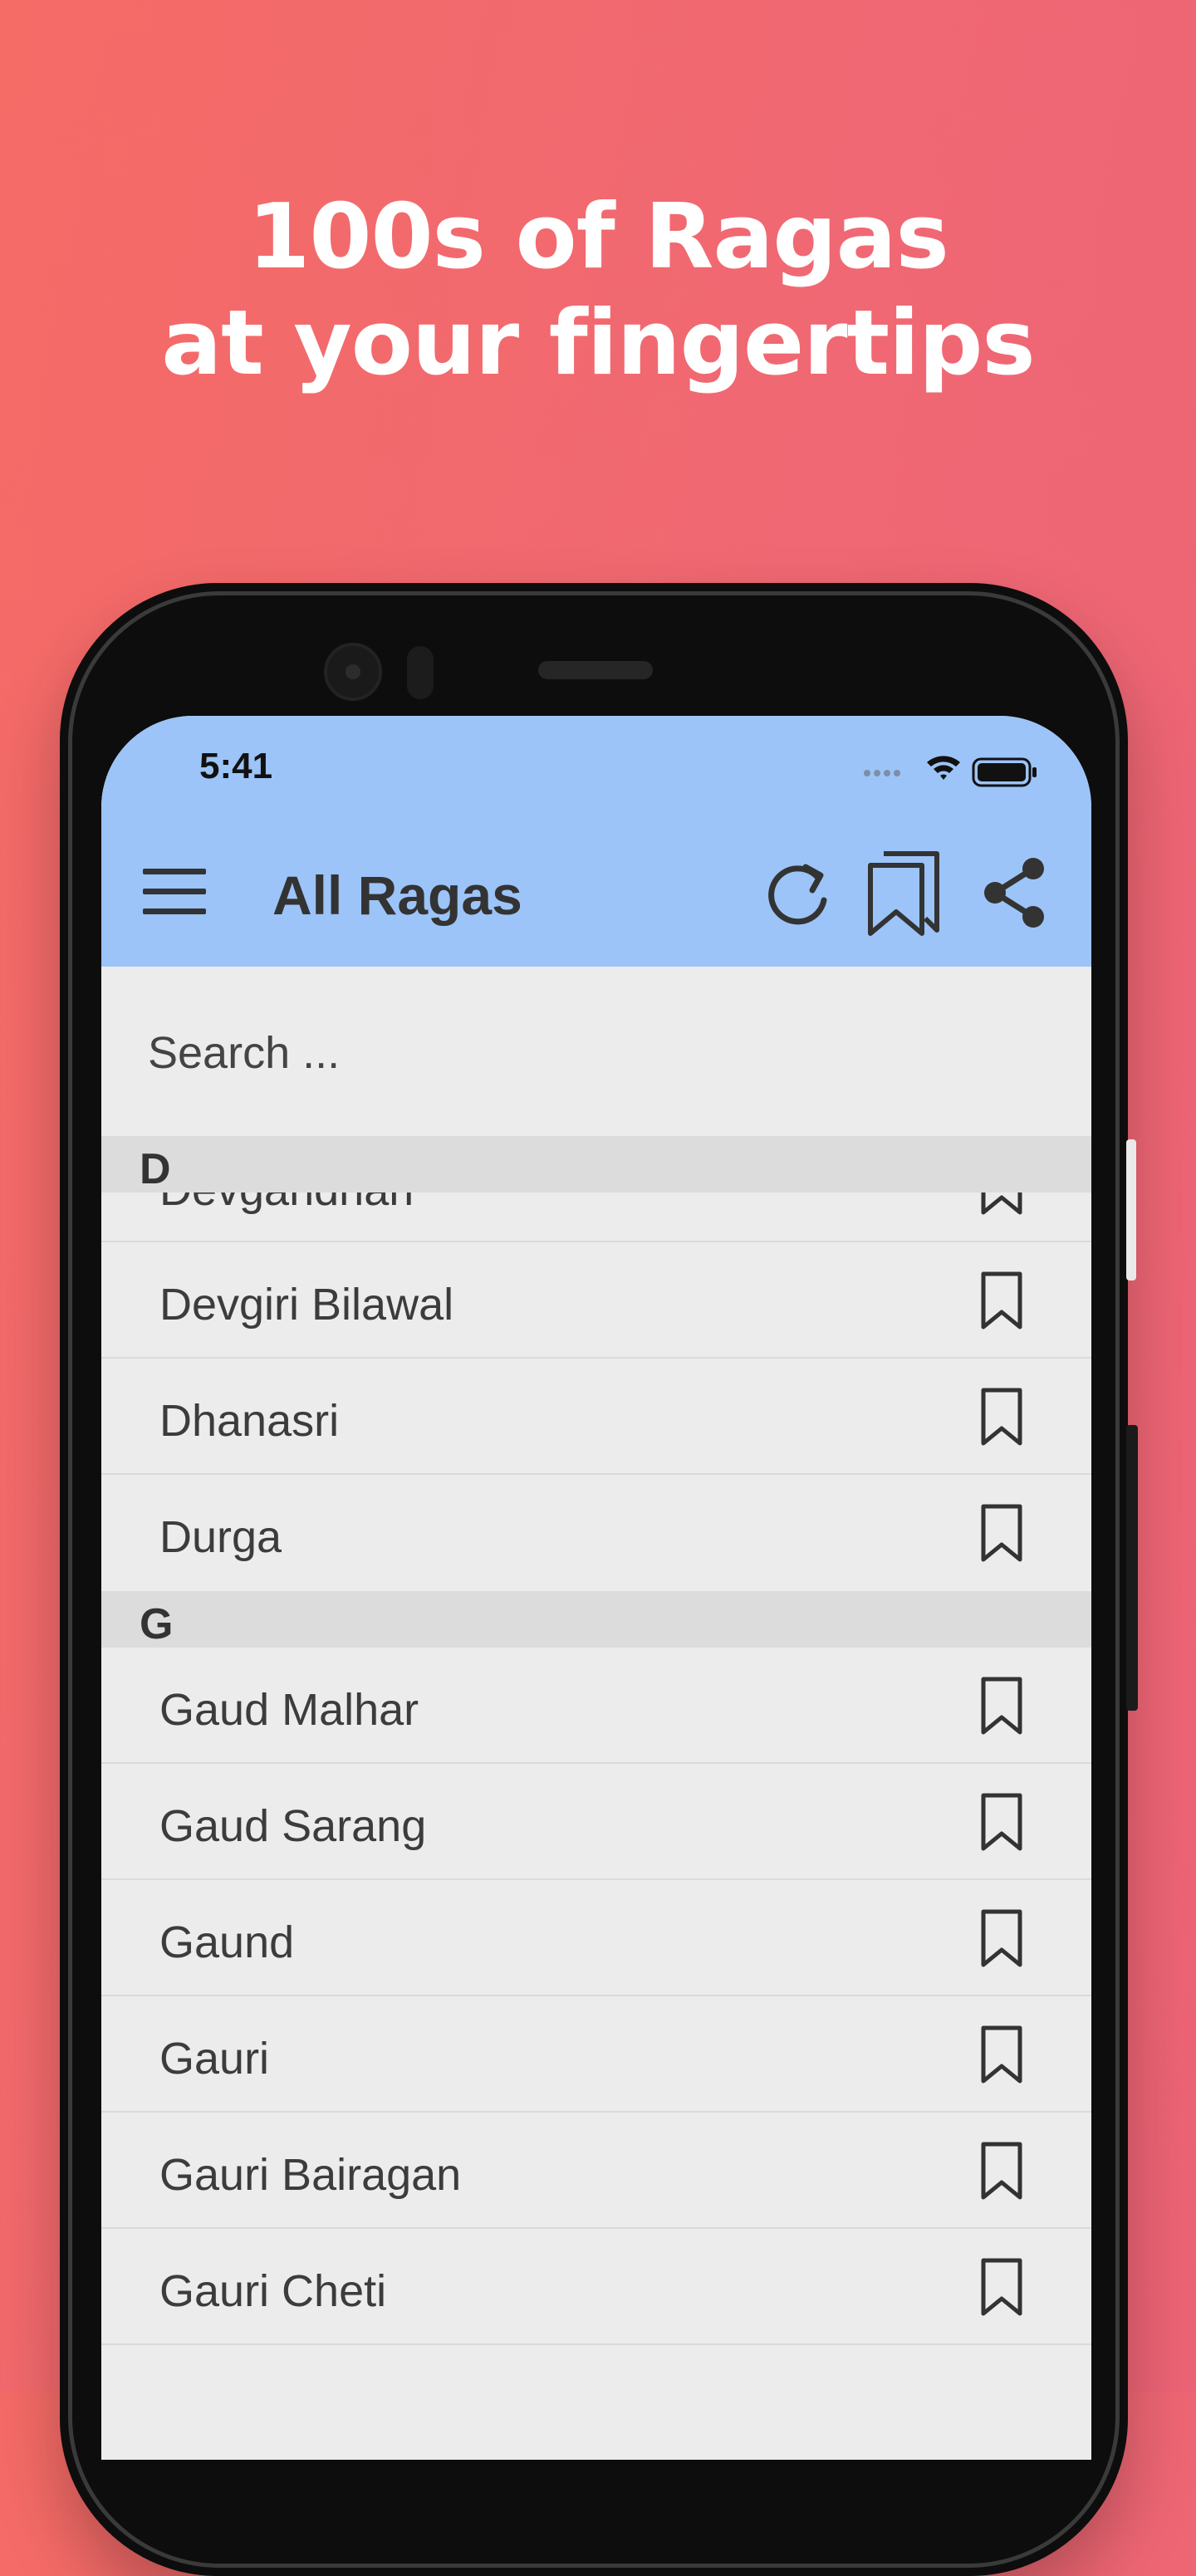 The width and height of the screenshot is (1196, 2576). Describe the element at coordinates (227, 1942) in the screenshot. I see `list-item-label: Gaund` at that location.